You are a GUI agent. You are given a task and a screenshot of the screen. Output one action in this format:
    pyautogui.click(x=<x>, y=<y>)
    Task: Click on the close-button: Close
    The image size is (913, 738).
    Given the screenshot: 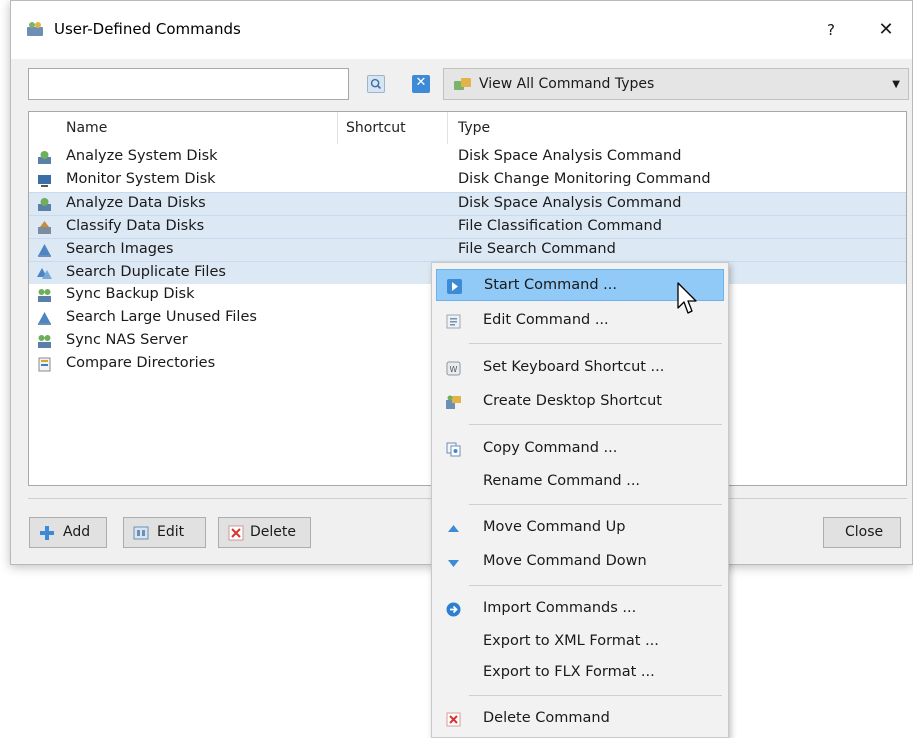 What is the action you would take?
    pyautogui.click(x=862, y=532)
    